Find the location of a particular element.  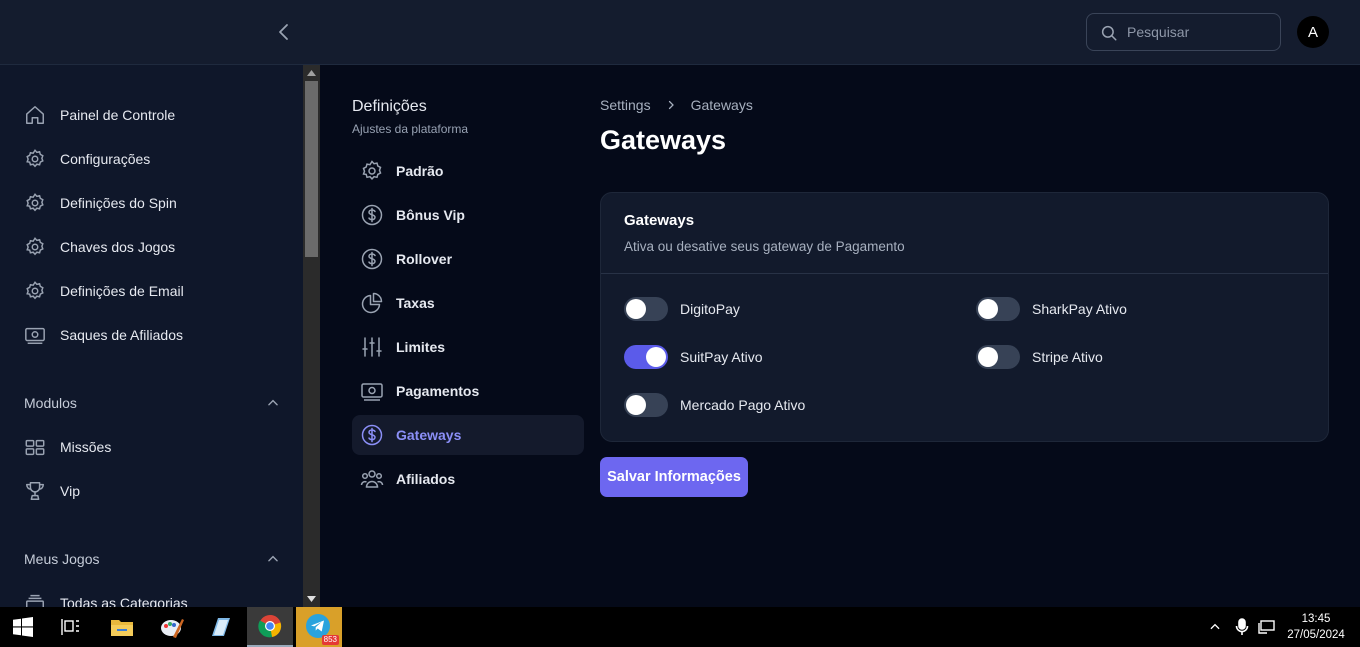

settings-nav-rollover: Rollover is located at coordinates (468, 259).